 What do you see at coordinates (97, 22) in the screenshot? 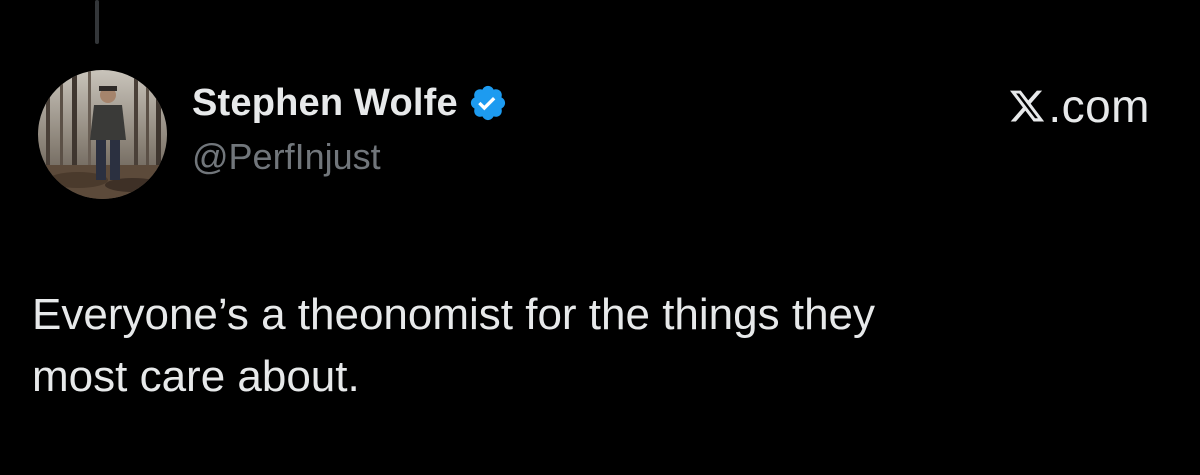
I see `thread-connector-line` at bounding box center [97, 22].